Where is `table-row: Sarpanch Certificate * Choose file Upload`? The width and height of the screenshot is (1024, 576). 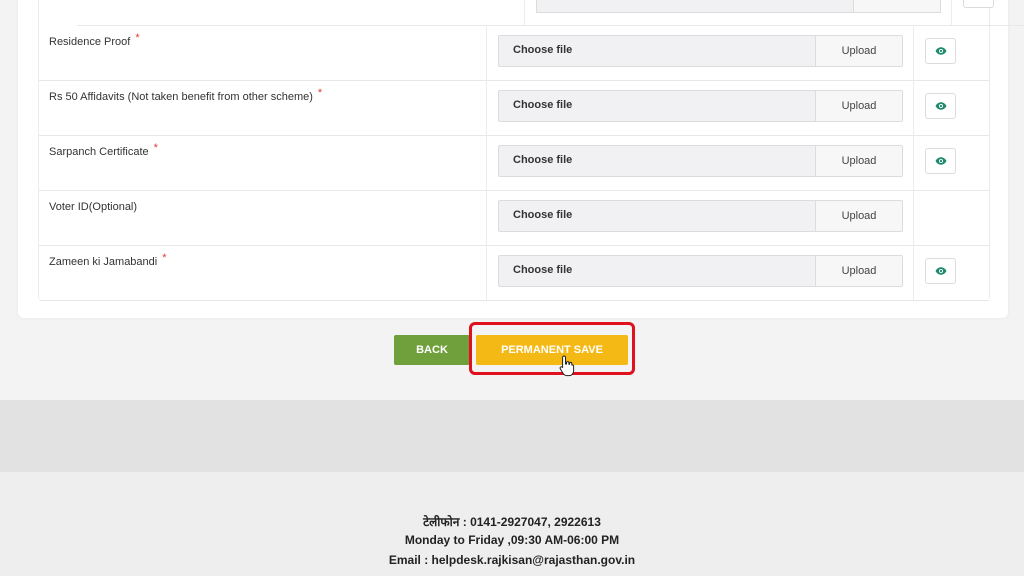 table-row: Sarpanch Certificate * Choose file Upload is located at coordinates (514, 163).